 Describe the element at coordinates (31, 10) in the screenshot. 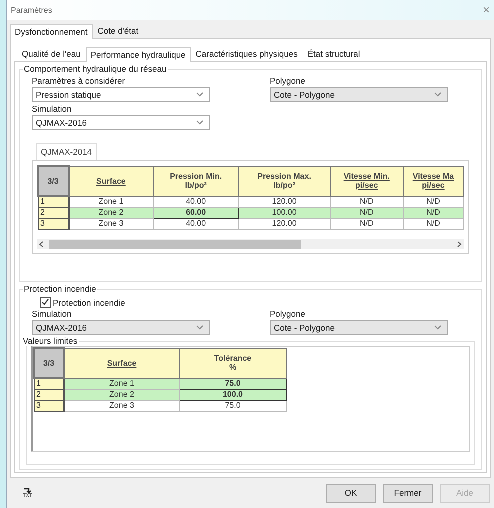

I see `window-title: Paramètres` at that location.